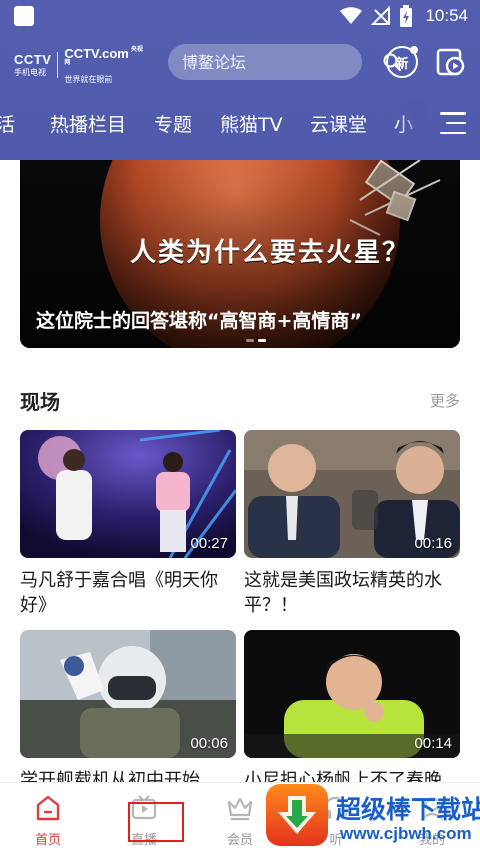 The image size is (480, 853). I want to click on video-card: 00:27 马凡舒于嘉合唱《明天你好》, so click(128, 524).